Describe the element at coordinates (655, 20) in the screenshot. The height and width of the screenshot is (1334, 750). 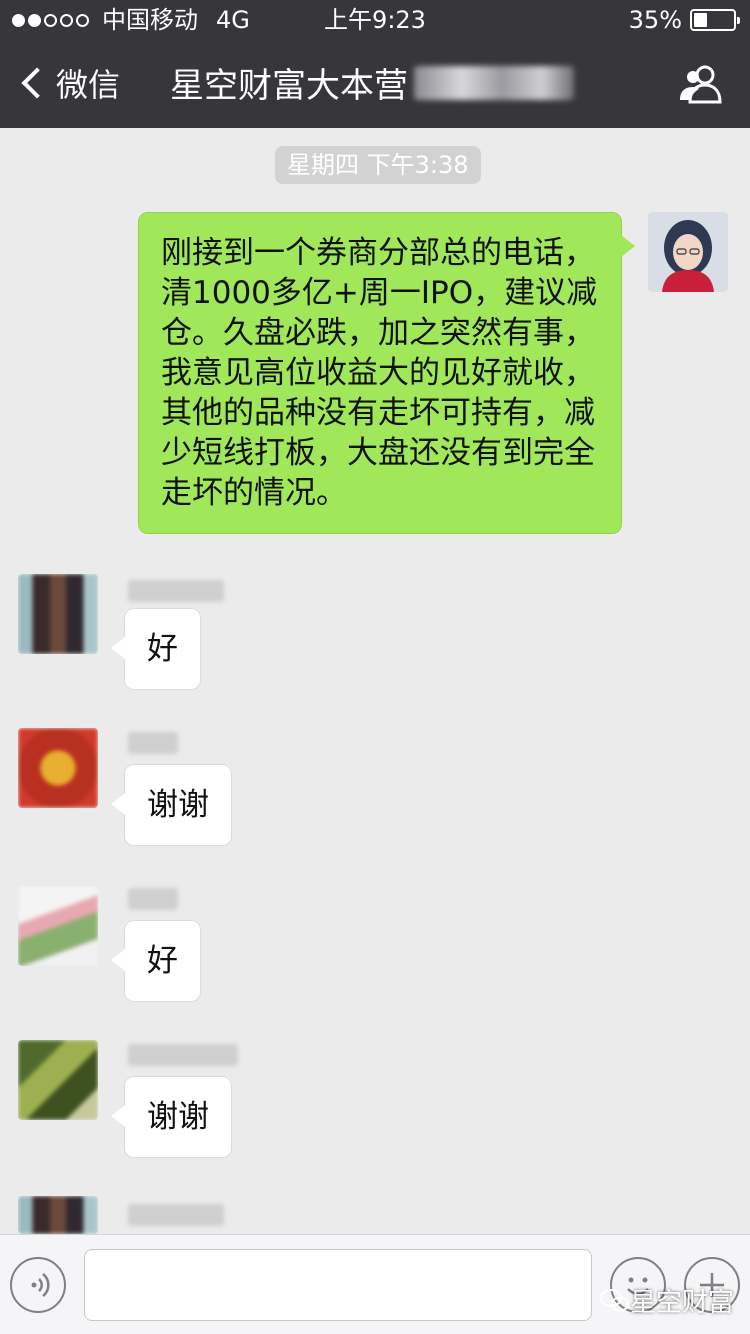
I see `battery-percent: 35%` at that location.